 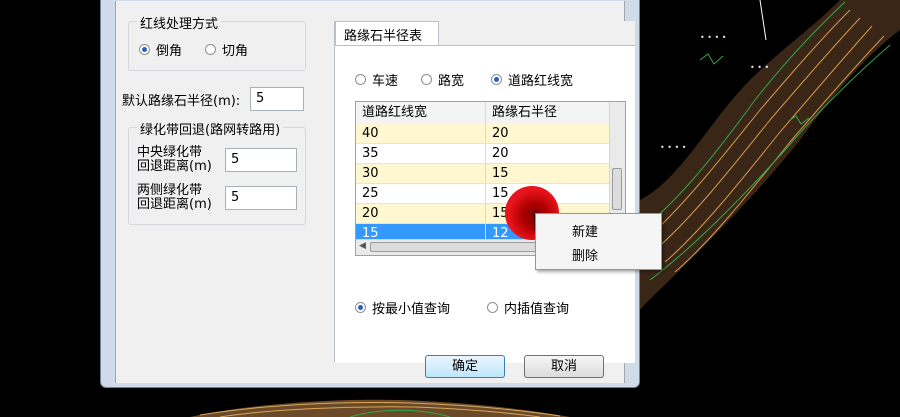 What do you see at coordinates (380, 408) in the screenshot?
I see `terrain-contours-bottom` at bounding box center [380, 408].